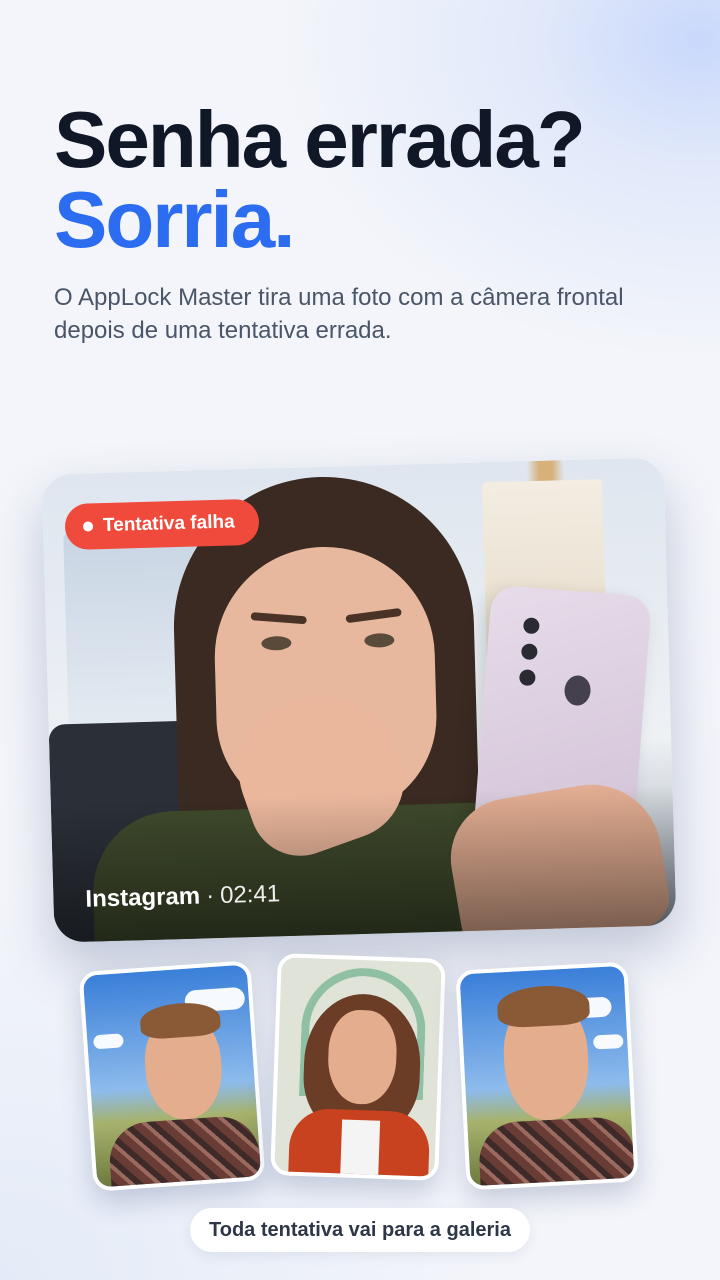 The image size is (720, 1280). What do you see at coordinates (168, 524) in the screenshot?
I see `badge-label: Tentativa falha` at bounding box center [168, 524].